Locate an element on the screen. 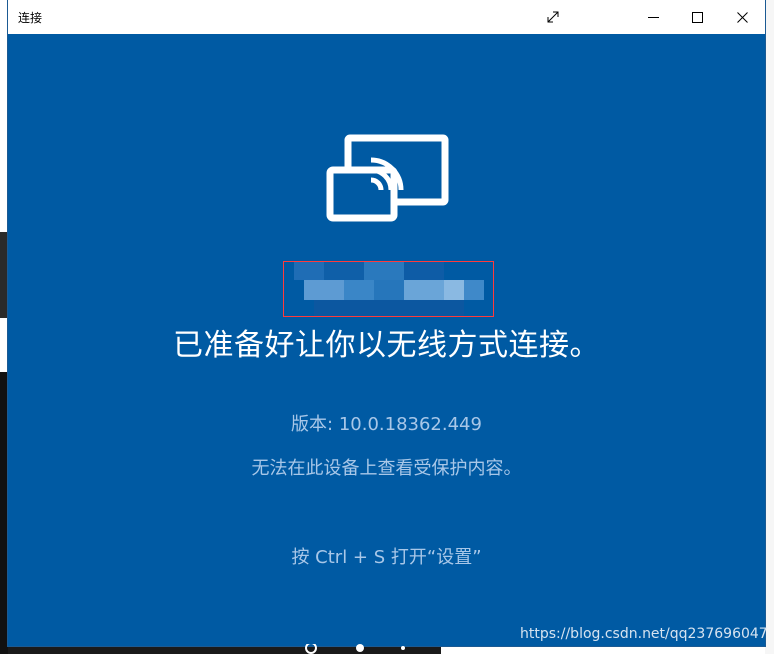 The height and width of the screenshot is (654, 774). close-button is located at coordinates (742, 17).